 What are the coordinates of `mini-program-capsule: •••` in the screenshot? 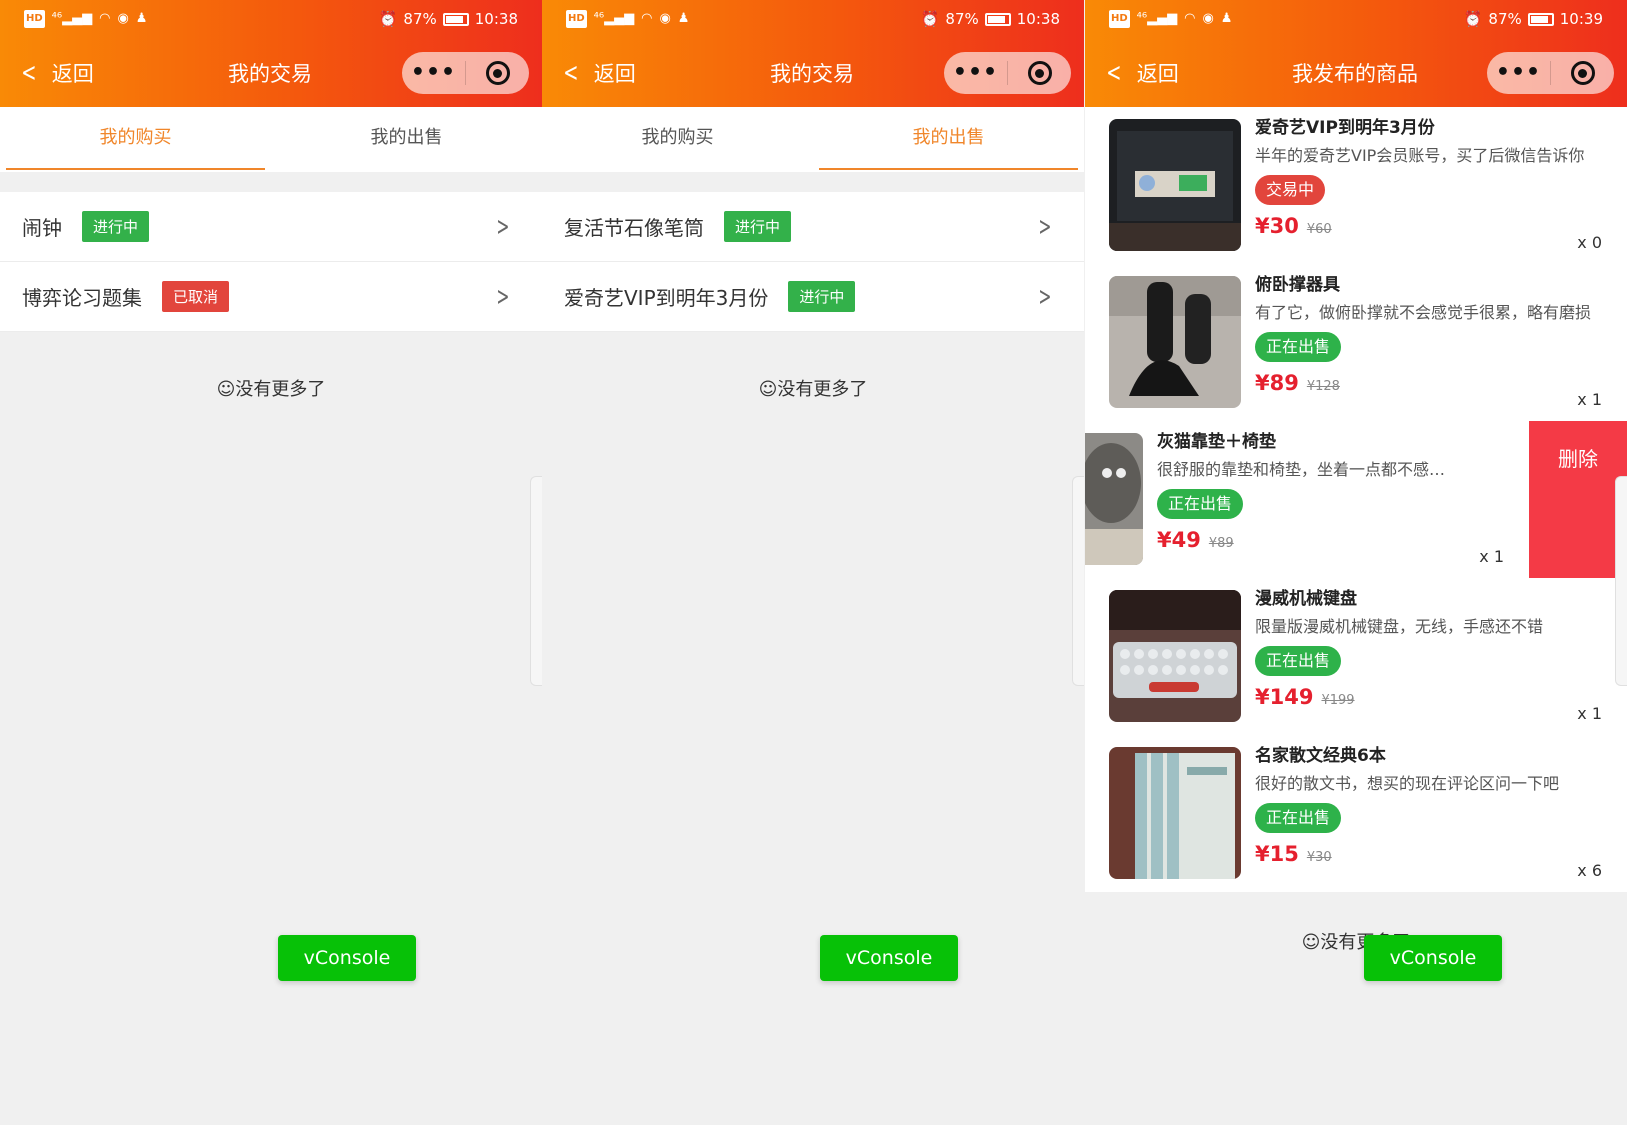 It's located at (1550, 73).